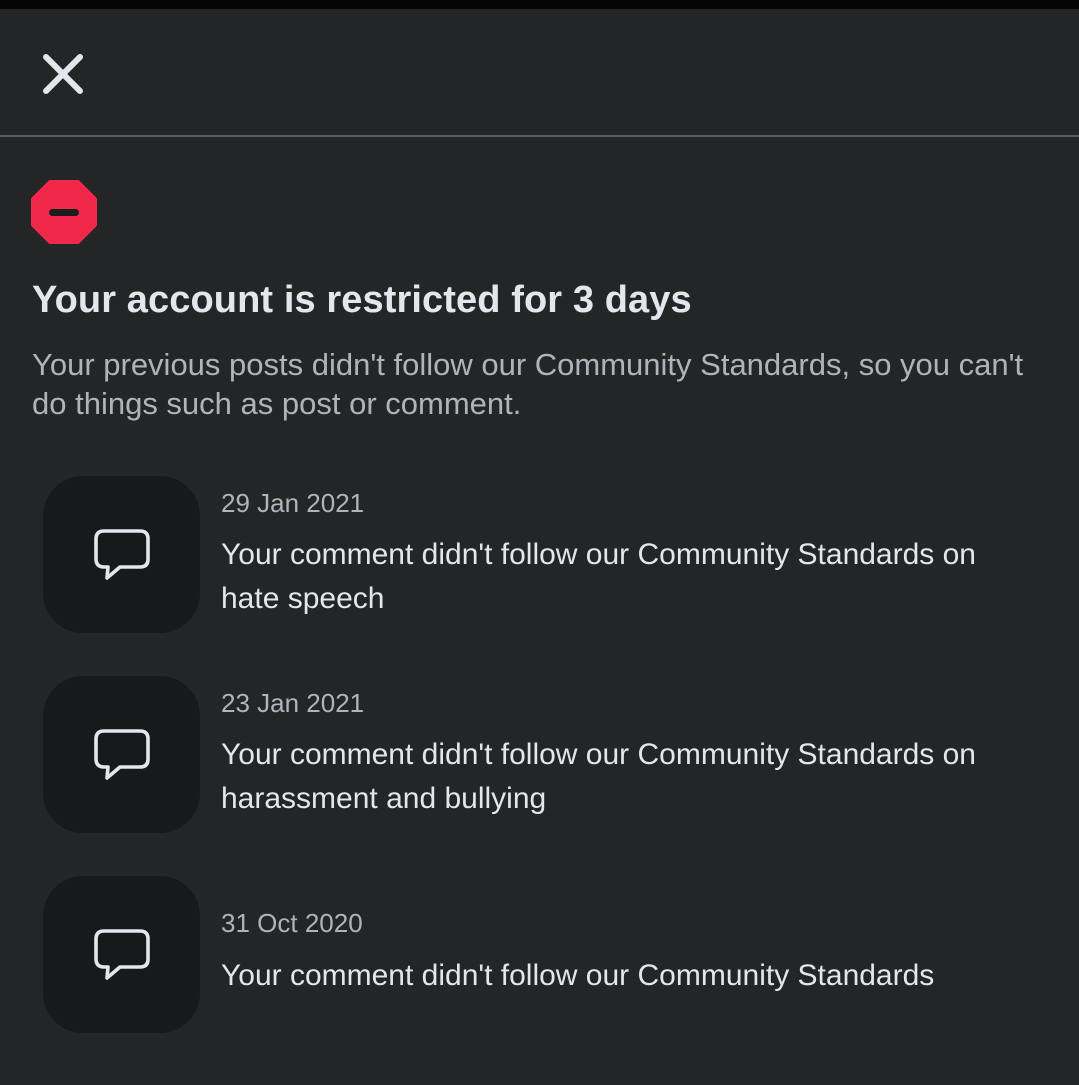  I want to click on header-bar, so click(539, 72).